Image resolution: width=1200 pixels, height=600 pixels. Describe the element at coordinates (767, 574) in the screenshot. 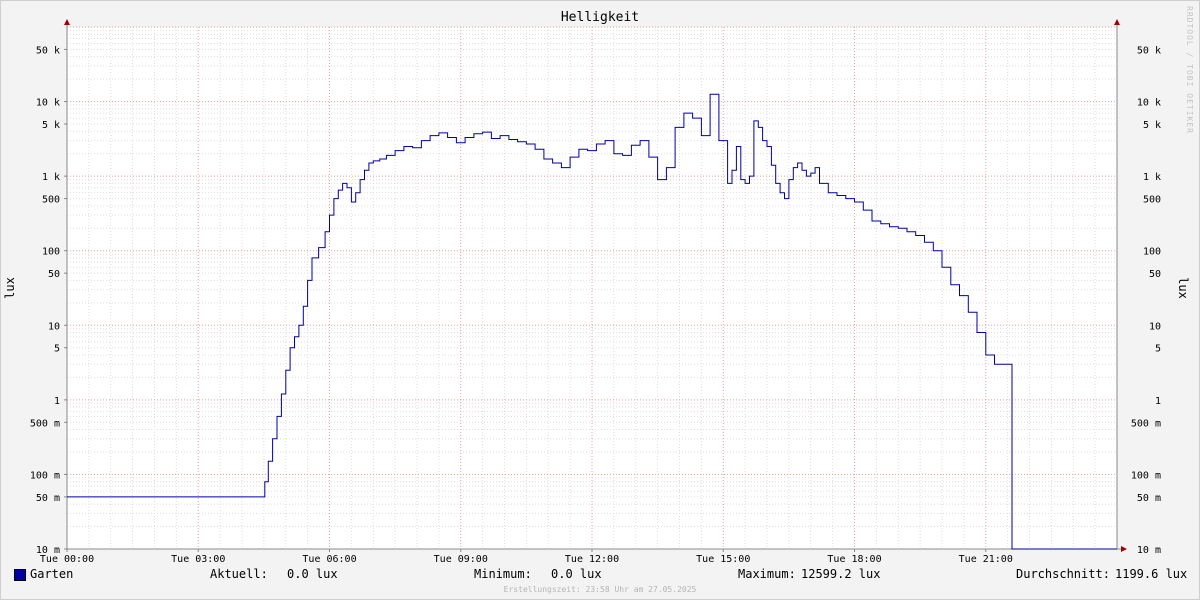

I see `maximum-label: Maximum:` at that location.